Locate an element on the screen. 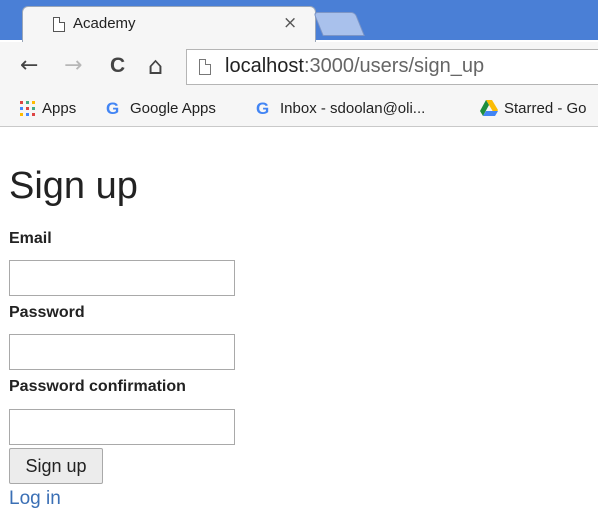 This screenshot has width=598, height=512. bookmark-label: Google Apps is located at coordinates (173, 108).